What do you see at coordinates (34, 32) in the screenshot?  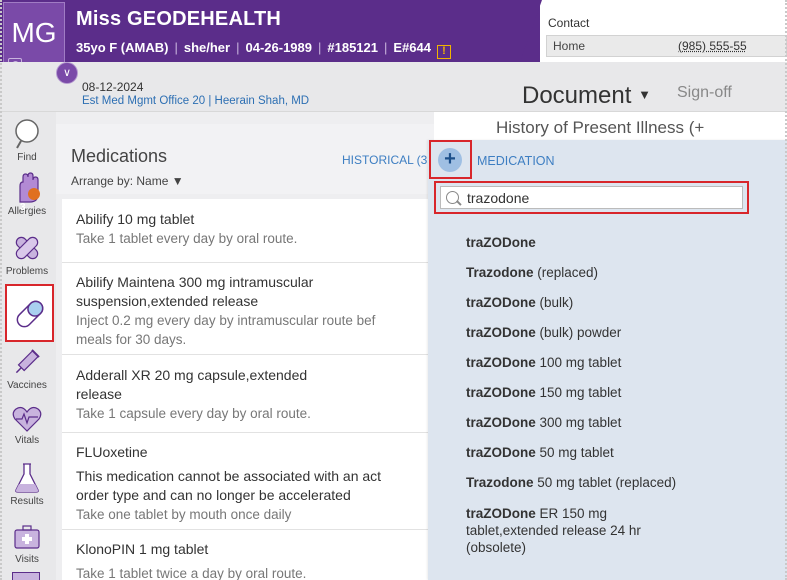 I see `avatar-initials: MG` at bounding box center [34, 32].